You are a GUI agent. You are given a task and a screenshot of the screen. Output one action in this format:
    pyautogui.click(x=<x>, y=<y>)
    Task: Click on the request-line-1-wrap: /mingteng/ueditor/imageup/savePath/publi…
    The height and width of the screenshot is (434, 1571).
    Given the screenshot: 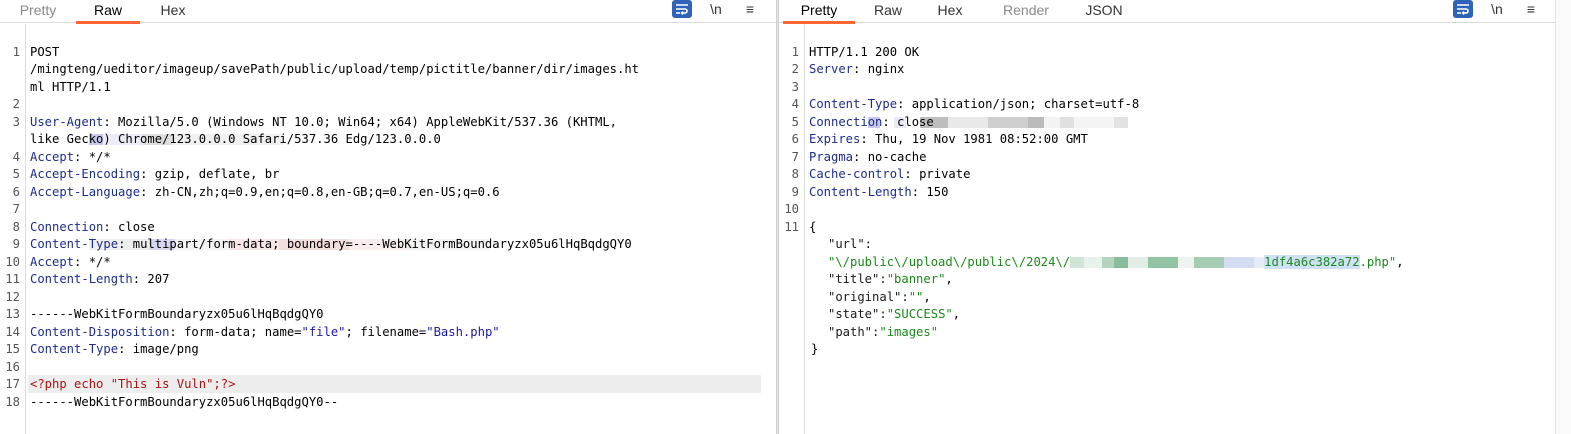 What is the action you would take?
    pyautogui.click(x=335, y=69)
    